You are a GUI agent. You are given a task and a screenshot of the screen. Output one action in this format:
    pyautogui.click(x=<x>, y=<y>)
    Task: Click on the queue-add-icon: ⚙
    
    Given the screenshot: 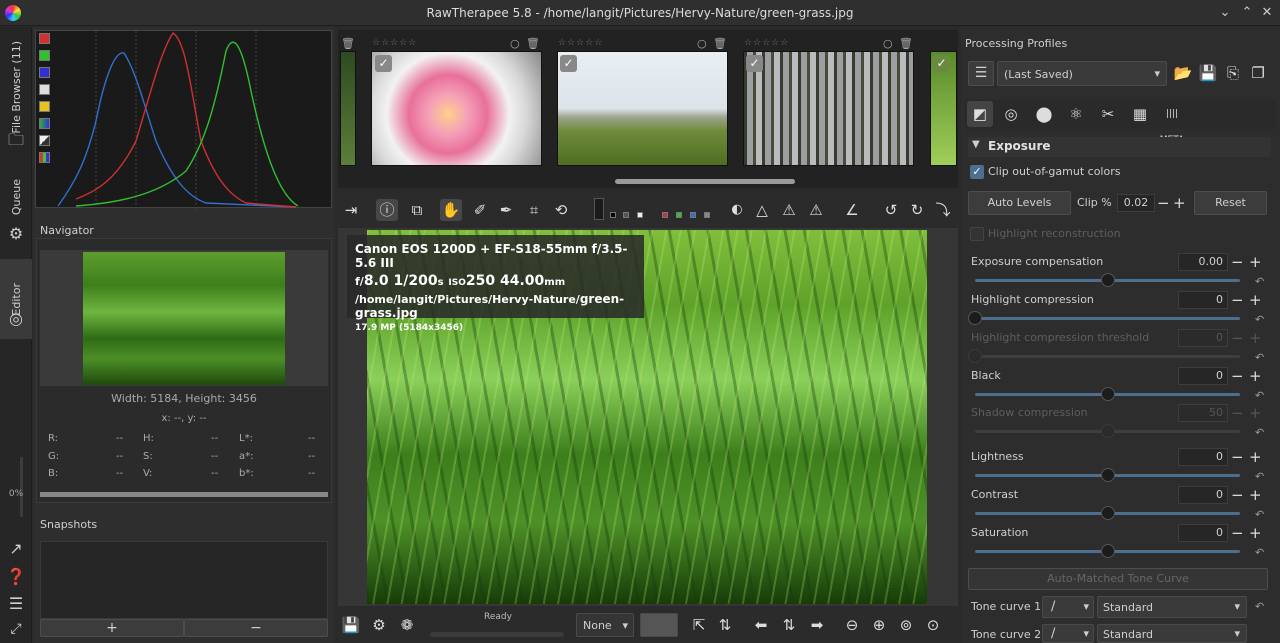 What is the action you would take?
    pyautogui.click(x=379, y=625)
    